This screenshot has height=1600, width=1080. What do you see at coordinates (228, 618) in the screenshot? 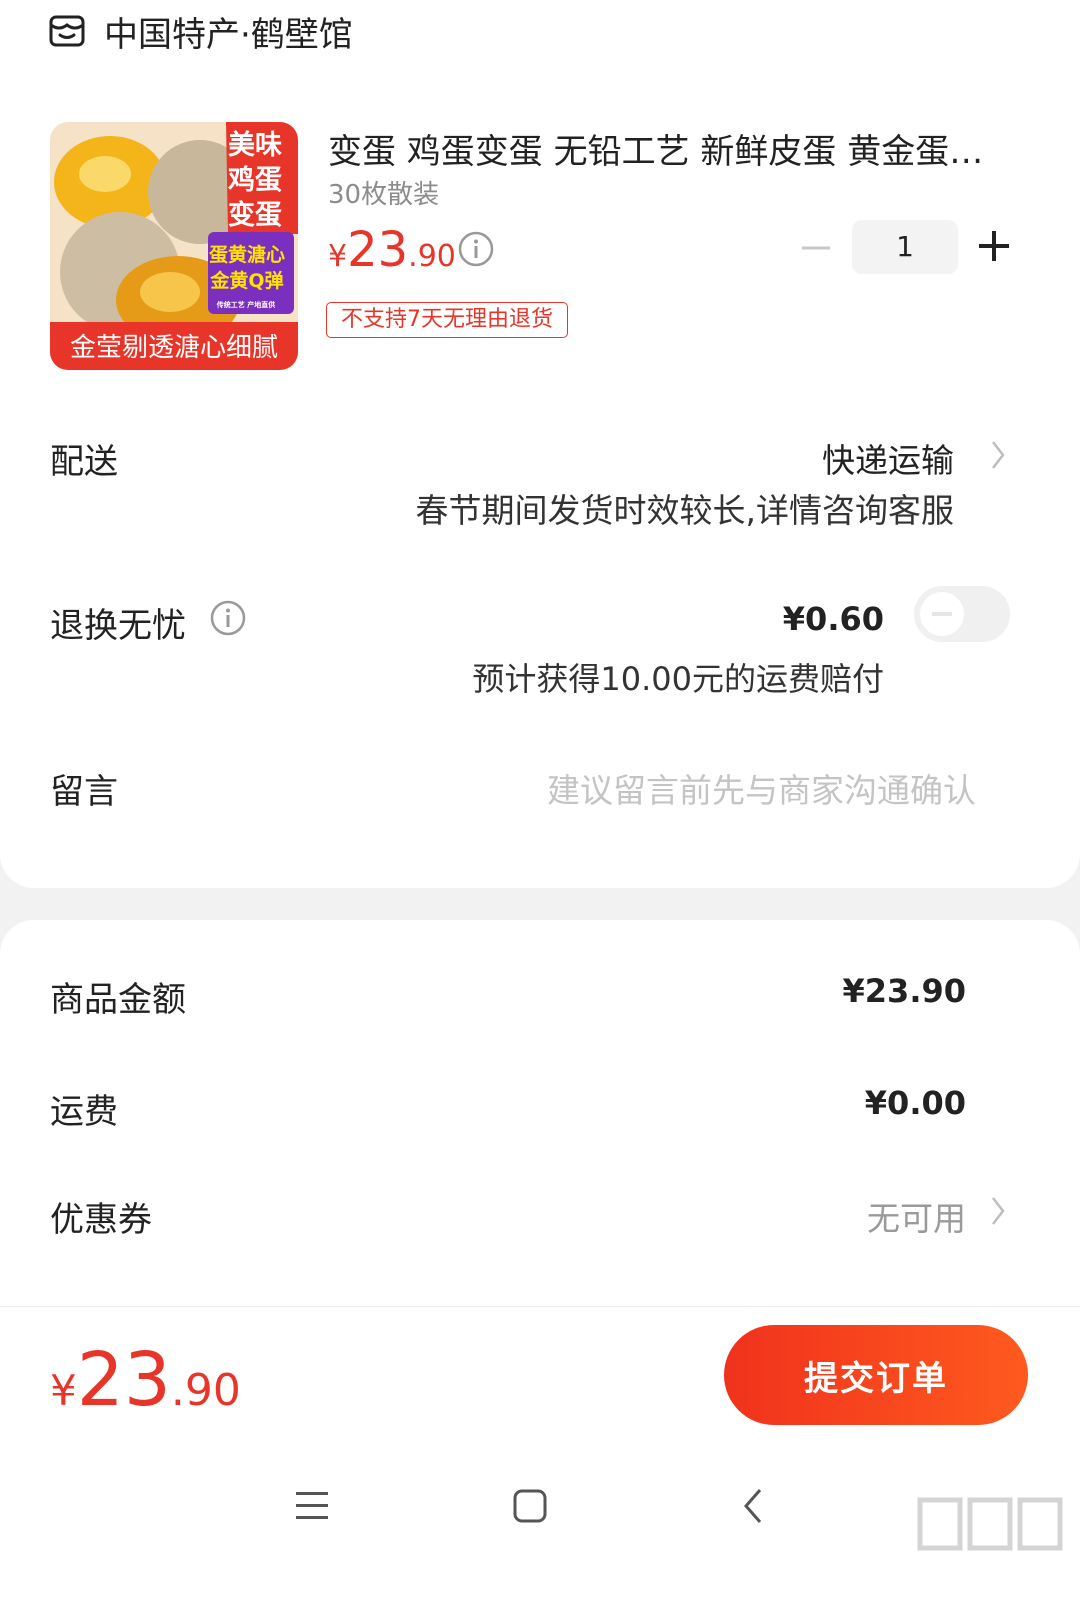
I see `return-service-info-icon` at bounding box center [228, 618].